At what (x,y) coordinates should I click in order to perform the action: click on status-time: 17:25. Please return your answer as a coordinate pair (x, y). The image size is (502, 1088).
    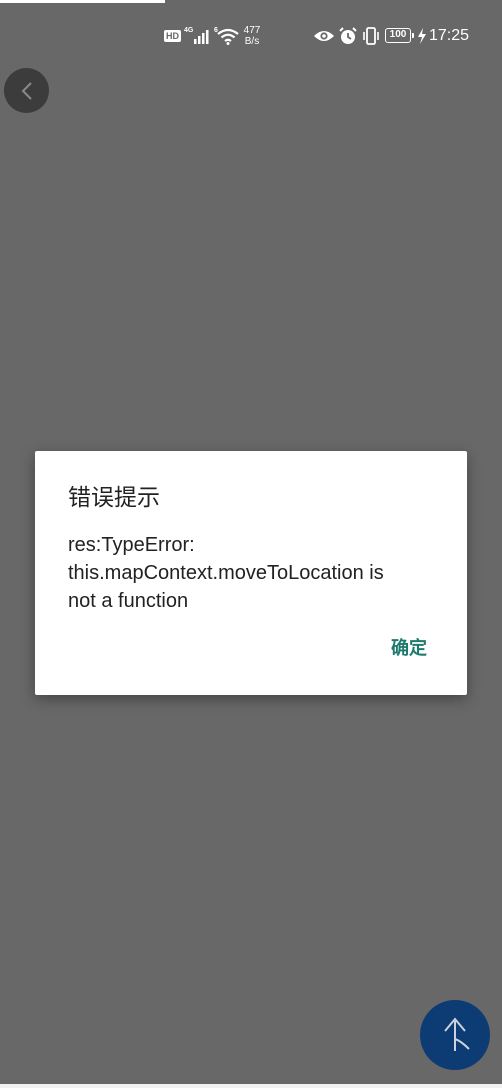
    Looking at the image, I should click on (449, 35).